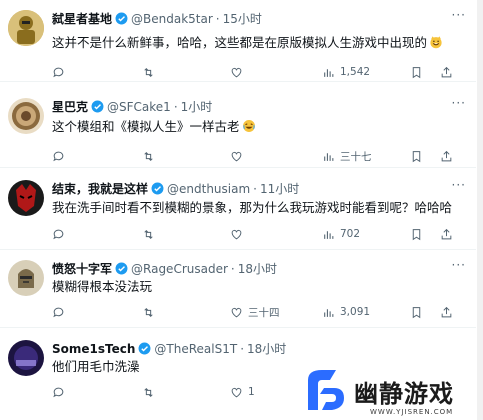 Image resolution: width=483 pixels, height=420 pixels. I want to click on laughing-emoji-icon, so click(248, 126).